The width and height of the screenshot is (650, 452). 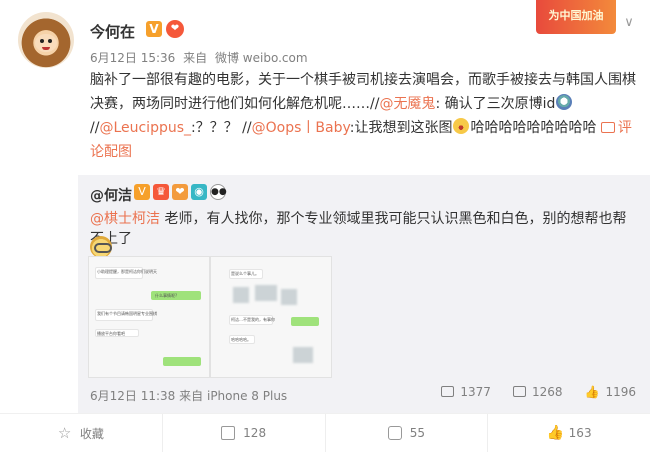 I want to click on retweet-meta: 6月12日 11:38 来自 iPhone 8 Plus, so click(x=188, y=395).